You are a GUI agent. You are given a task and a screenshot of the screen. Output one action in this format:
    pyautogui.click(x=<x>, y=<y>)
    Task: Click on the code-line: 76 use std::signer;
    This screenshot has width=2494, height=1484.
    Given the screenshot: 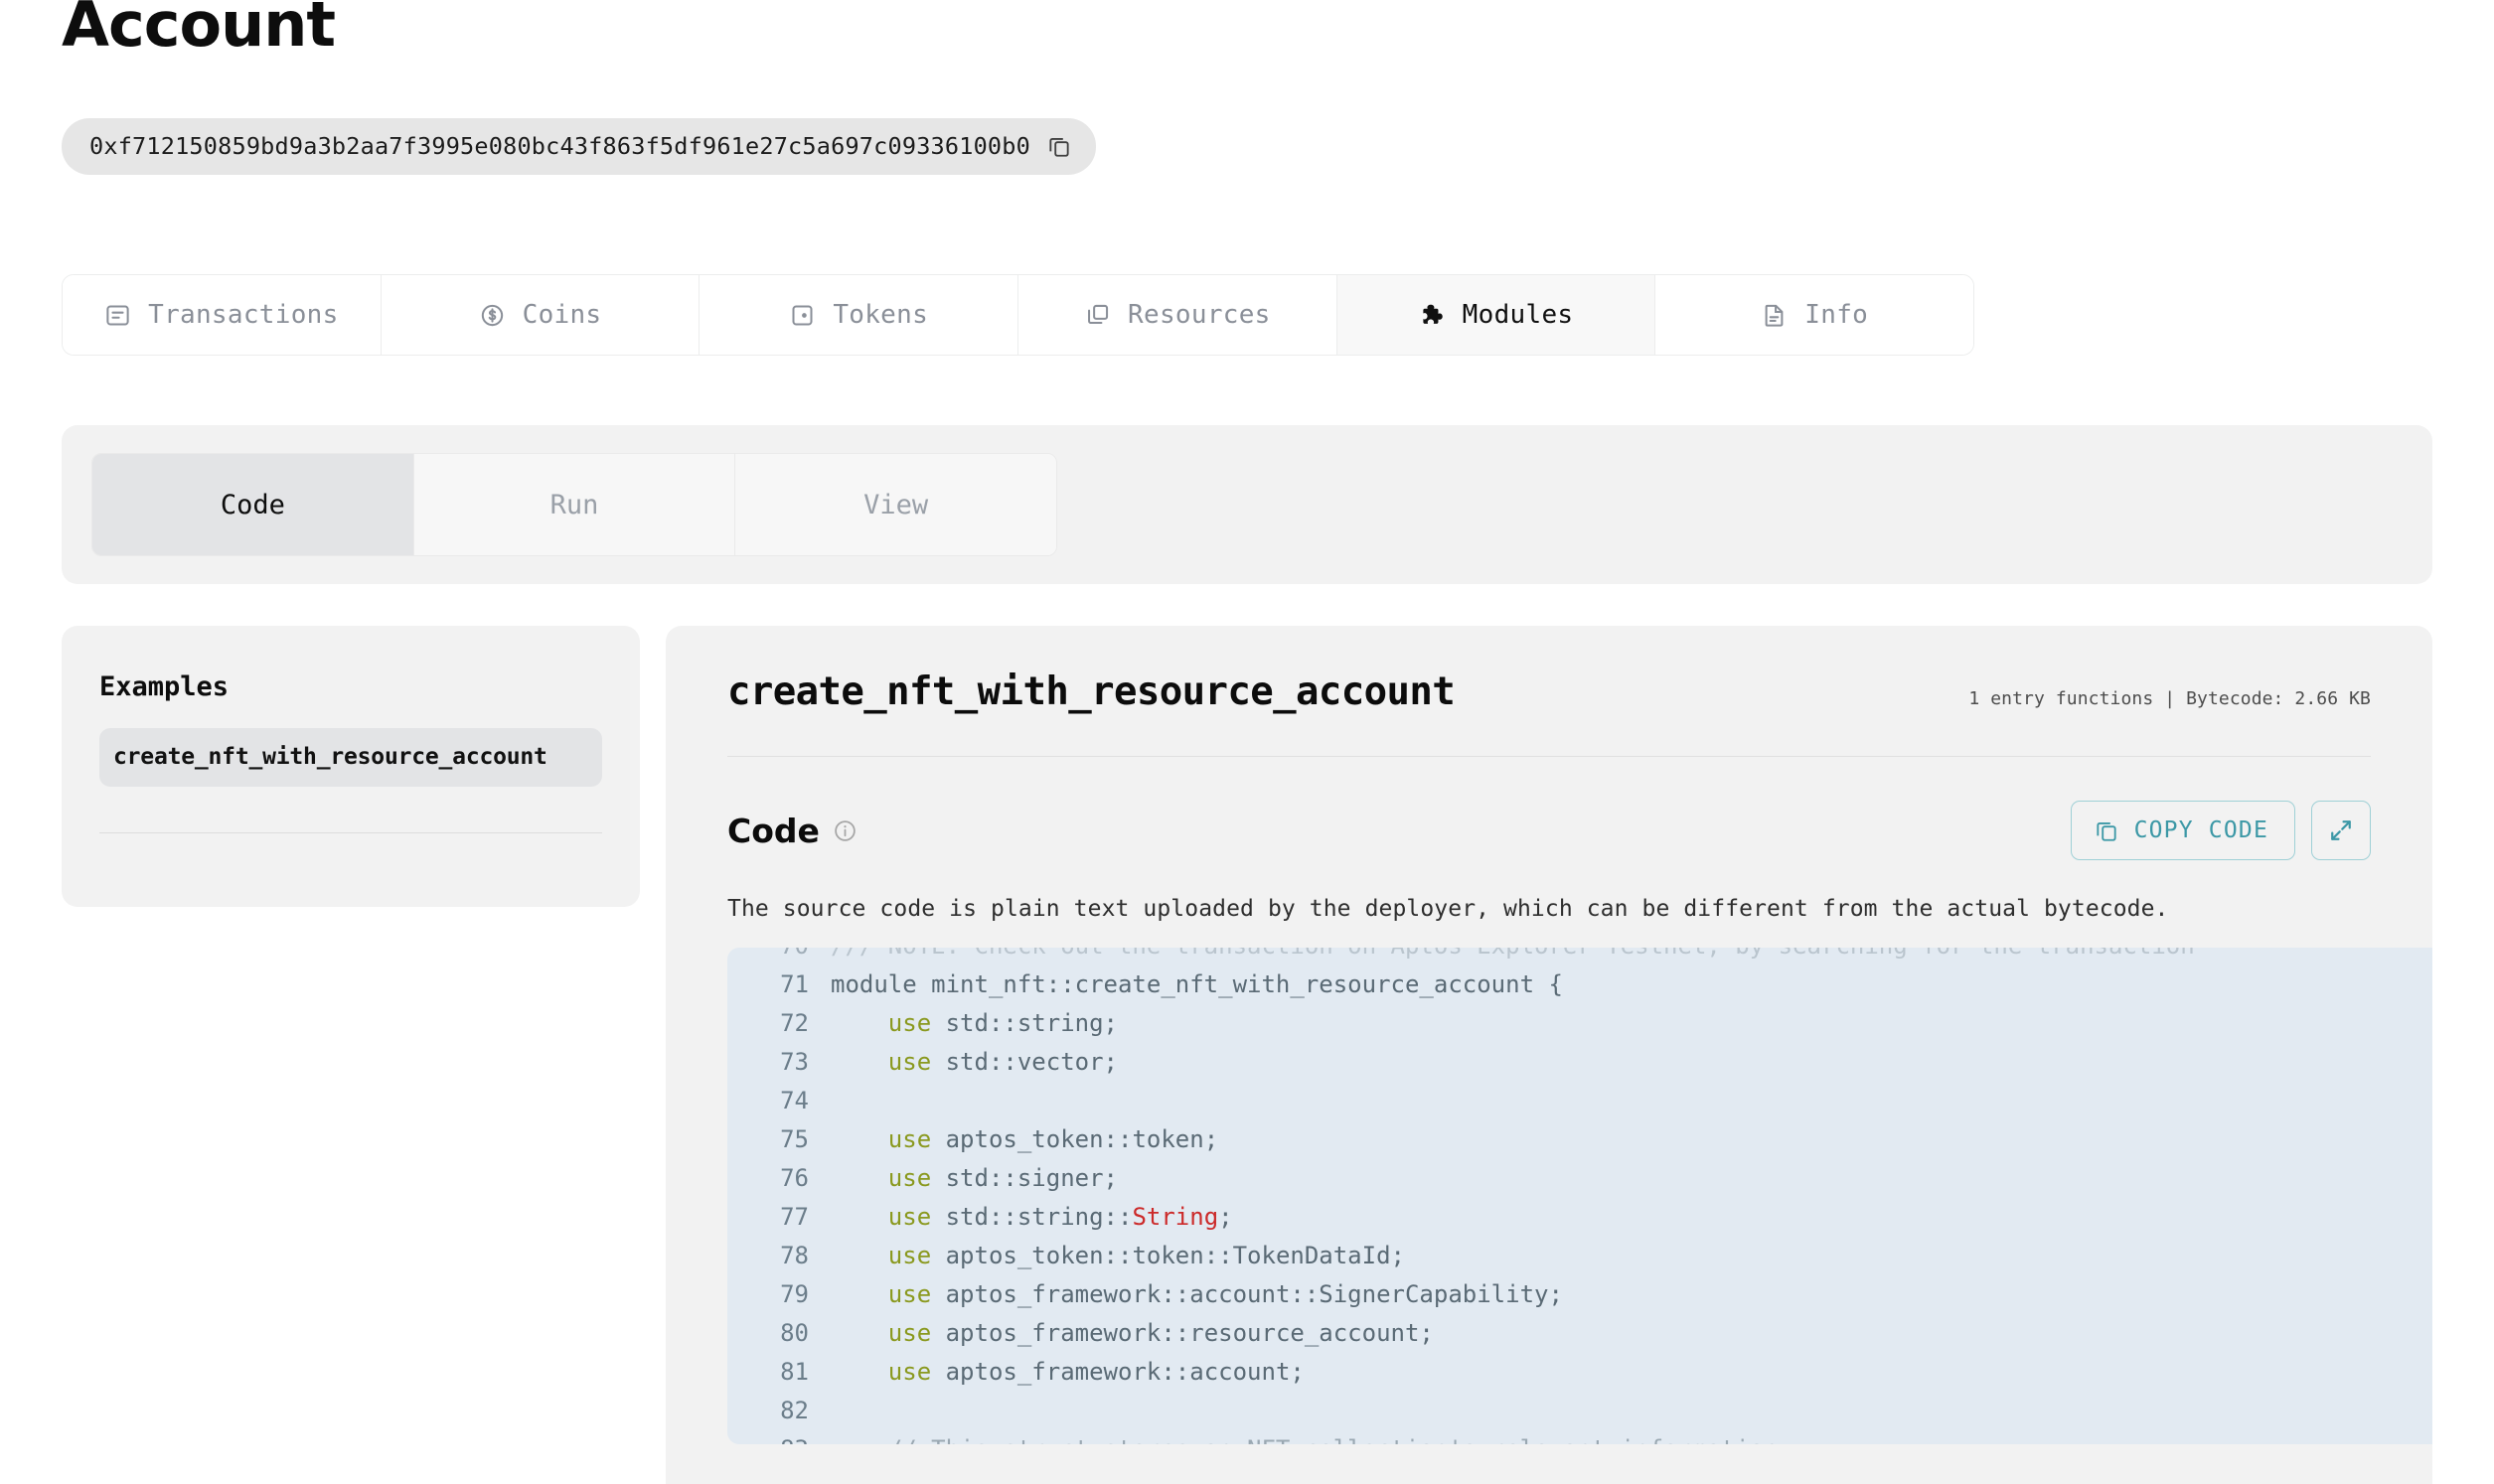 What is the action you would take?
    pyautogui.click(x=1580, y=1177)
    